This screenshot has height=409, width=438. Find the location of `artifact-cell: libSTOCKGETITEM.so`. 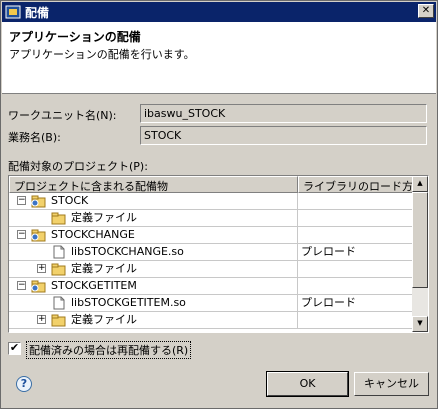

artifact-cell: libSTOCKGETITEM.so is located at coordinates (153, 303).